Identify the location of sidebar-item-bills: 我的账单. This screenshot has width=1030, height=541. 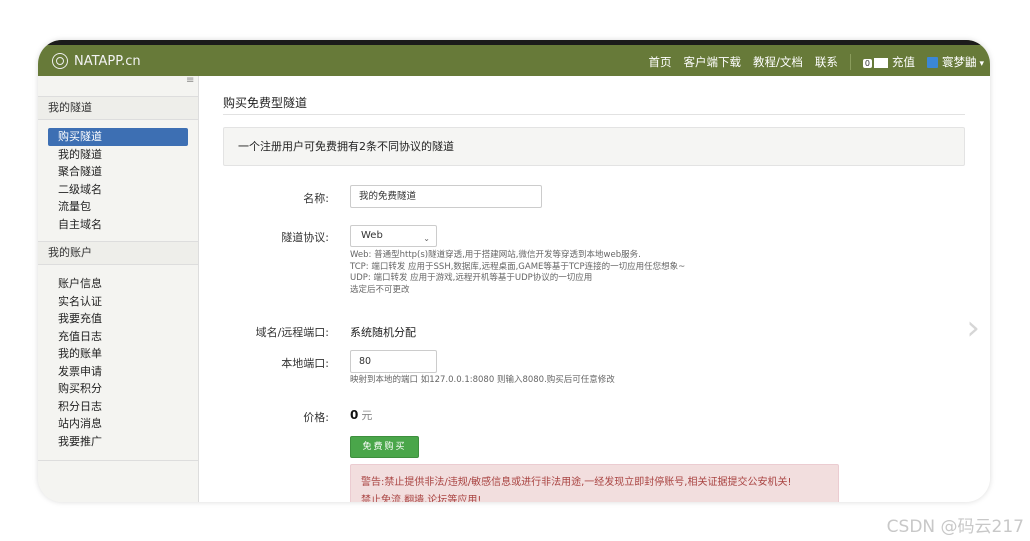
(118, 354).